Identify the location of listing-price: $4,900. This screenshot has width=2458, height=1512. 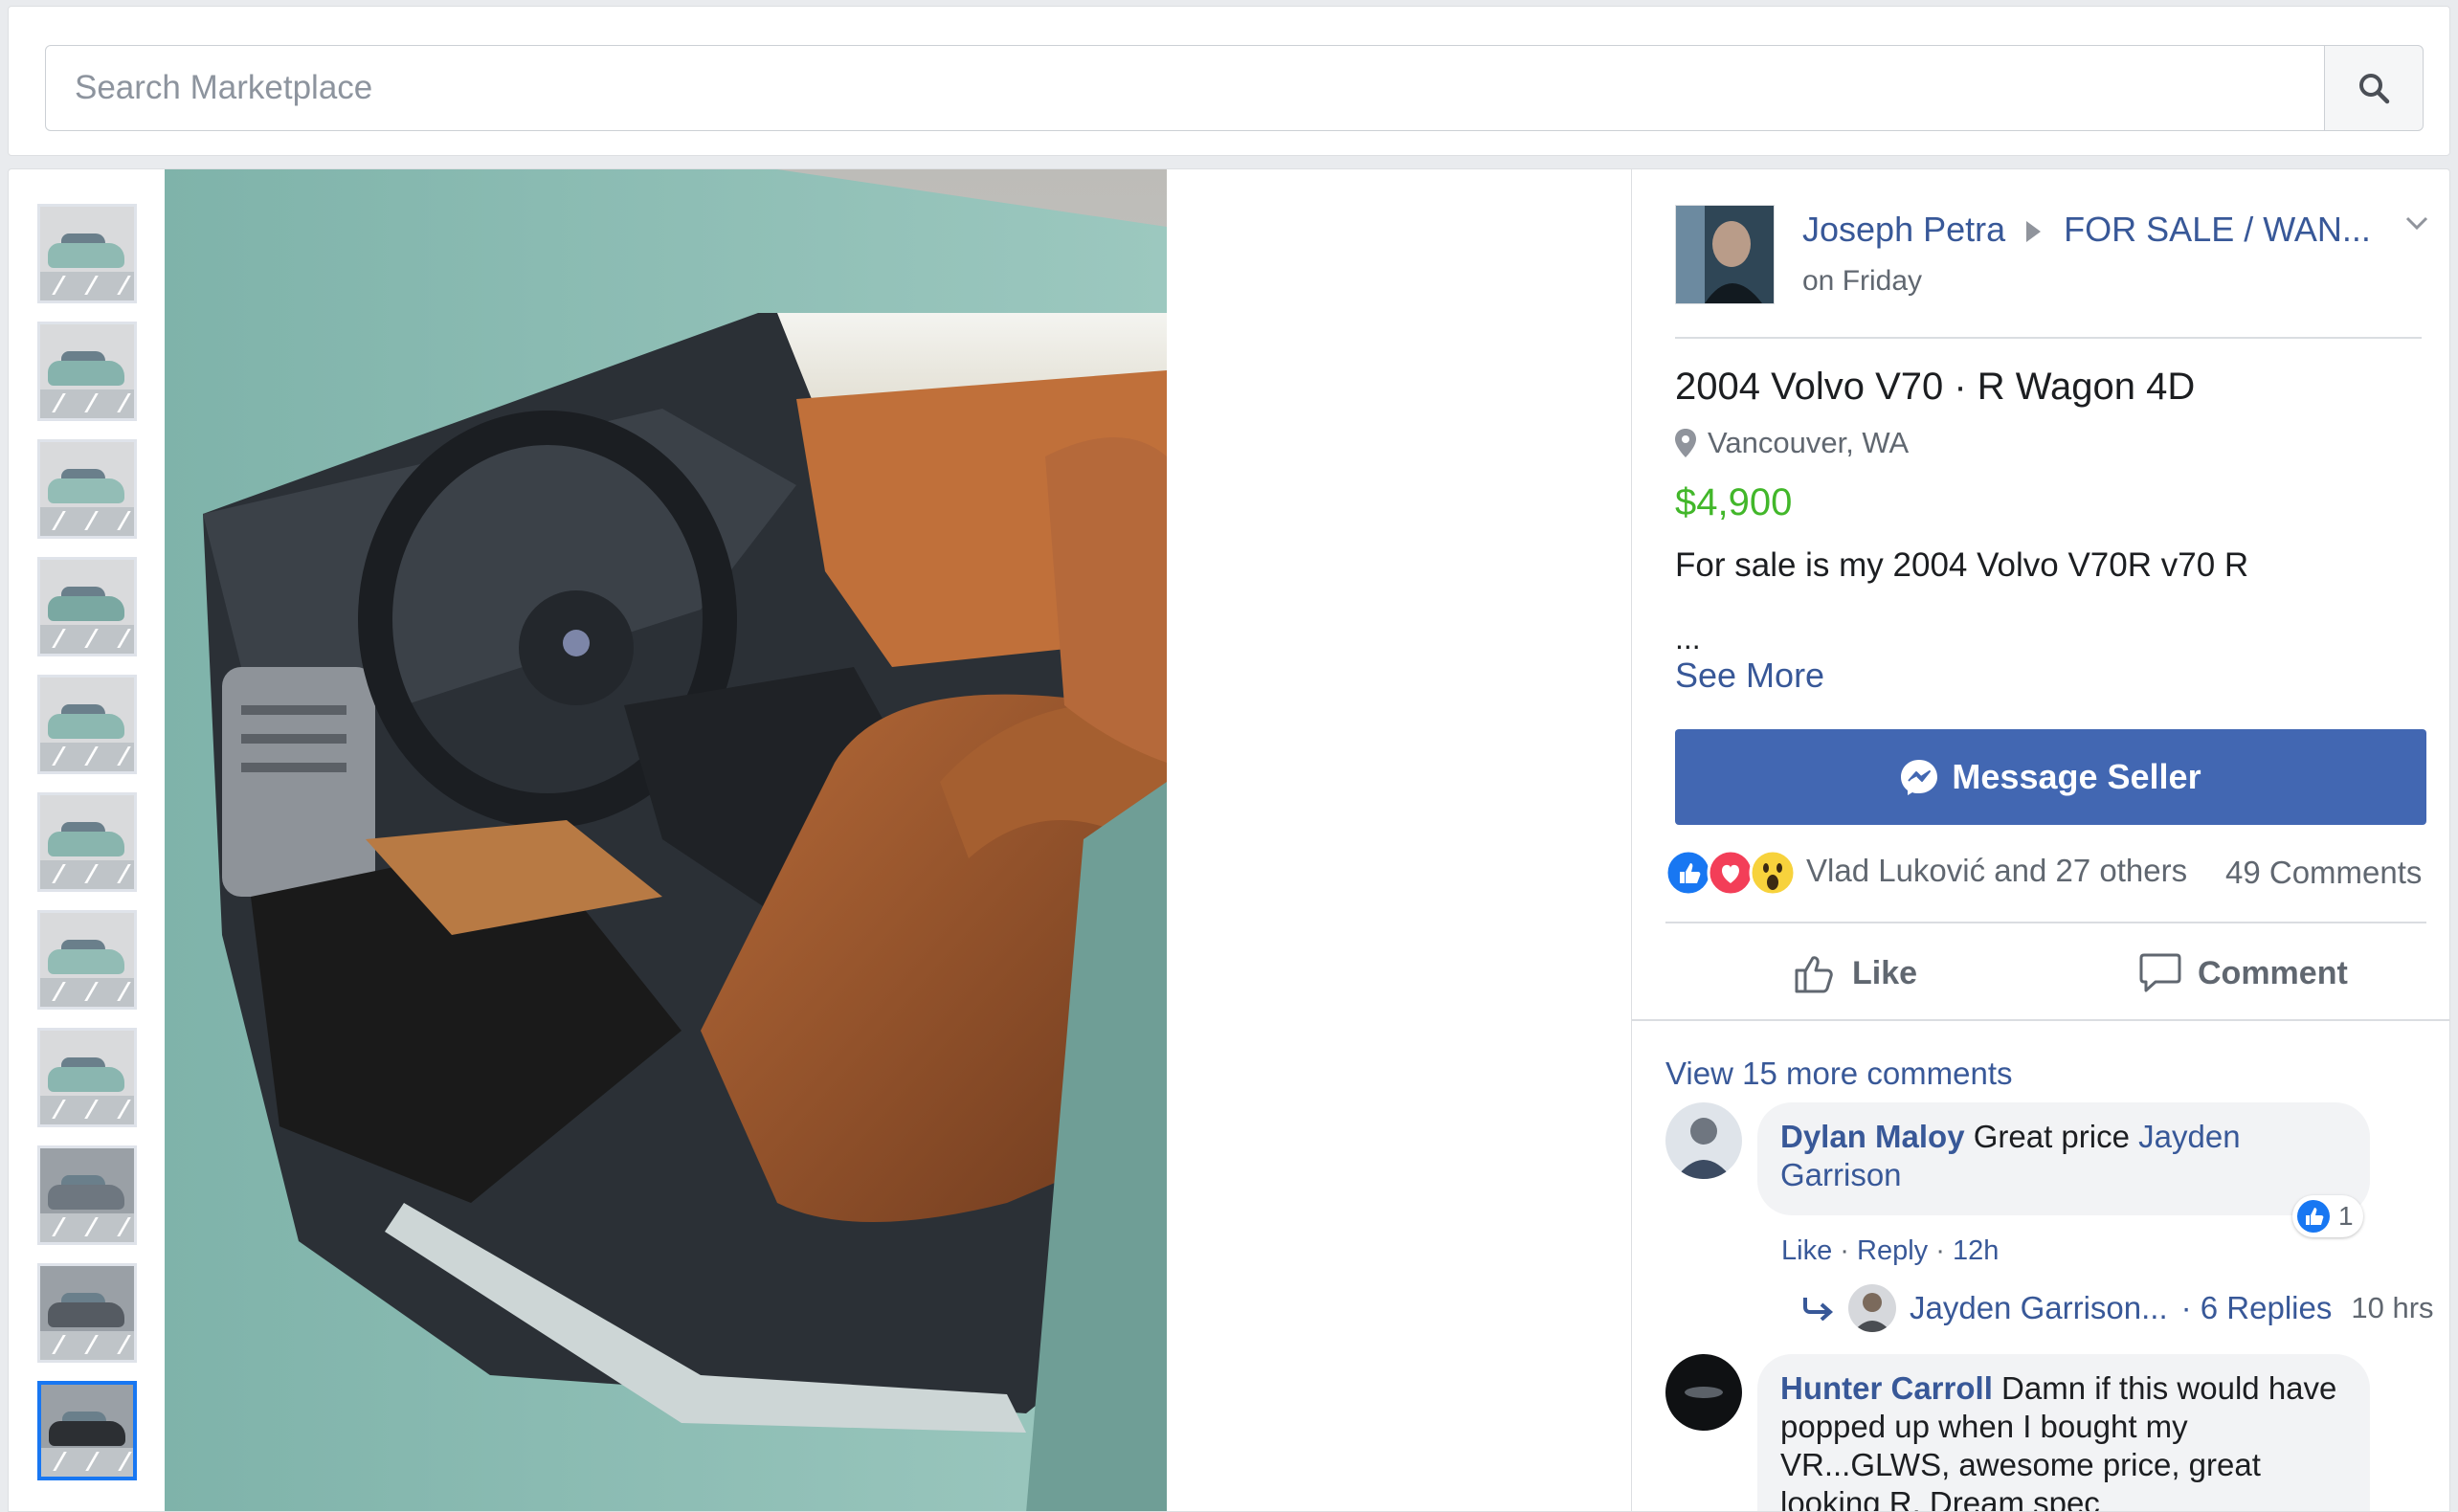
(1734, 502).